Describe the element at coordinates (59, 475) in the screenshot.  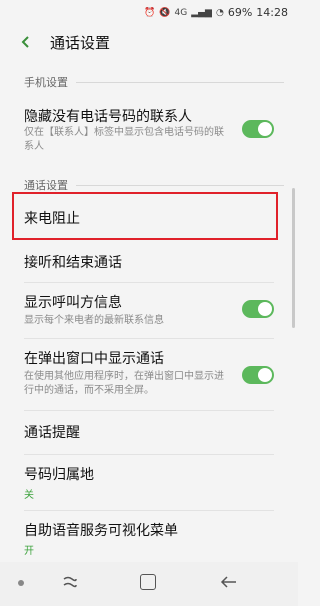
I see `number-location-label: 号码归属地` at that location.